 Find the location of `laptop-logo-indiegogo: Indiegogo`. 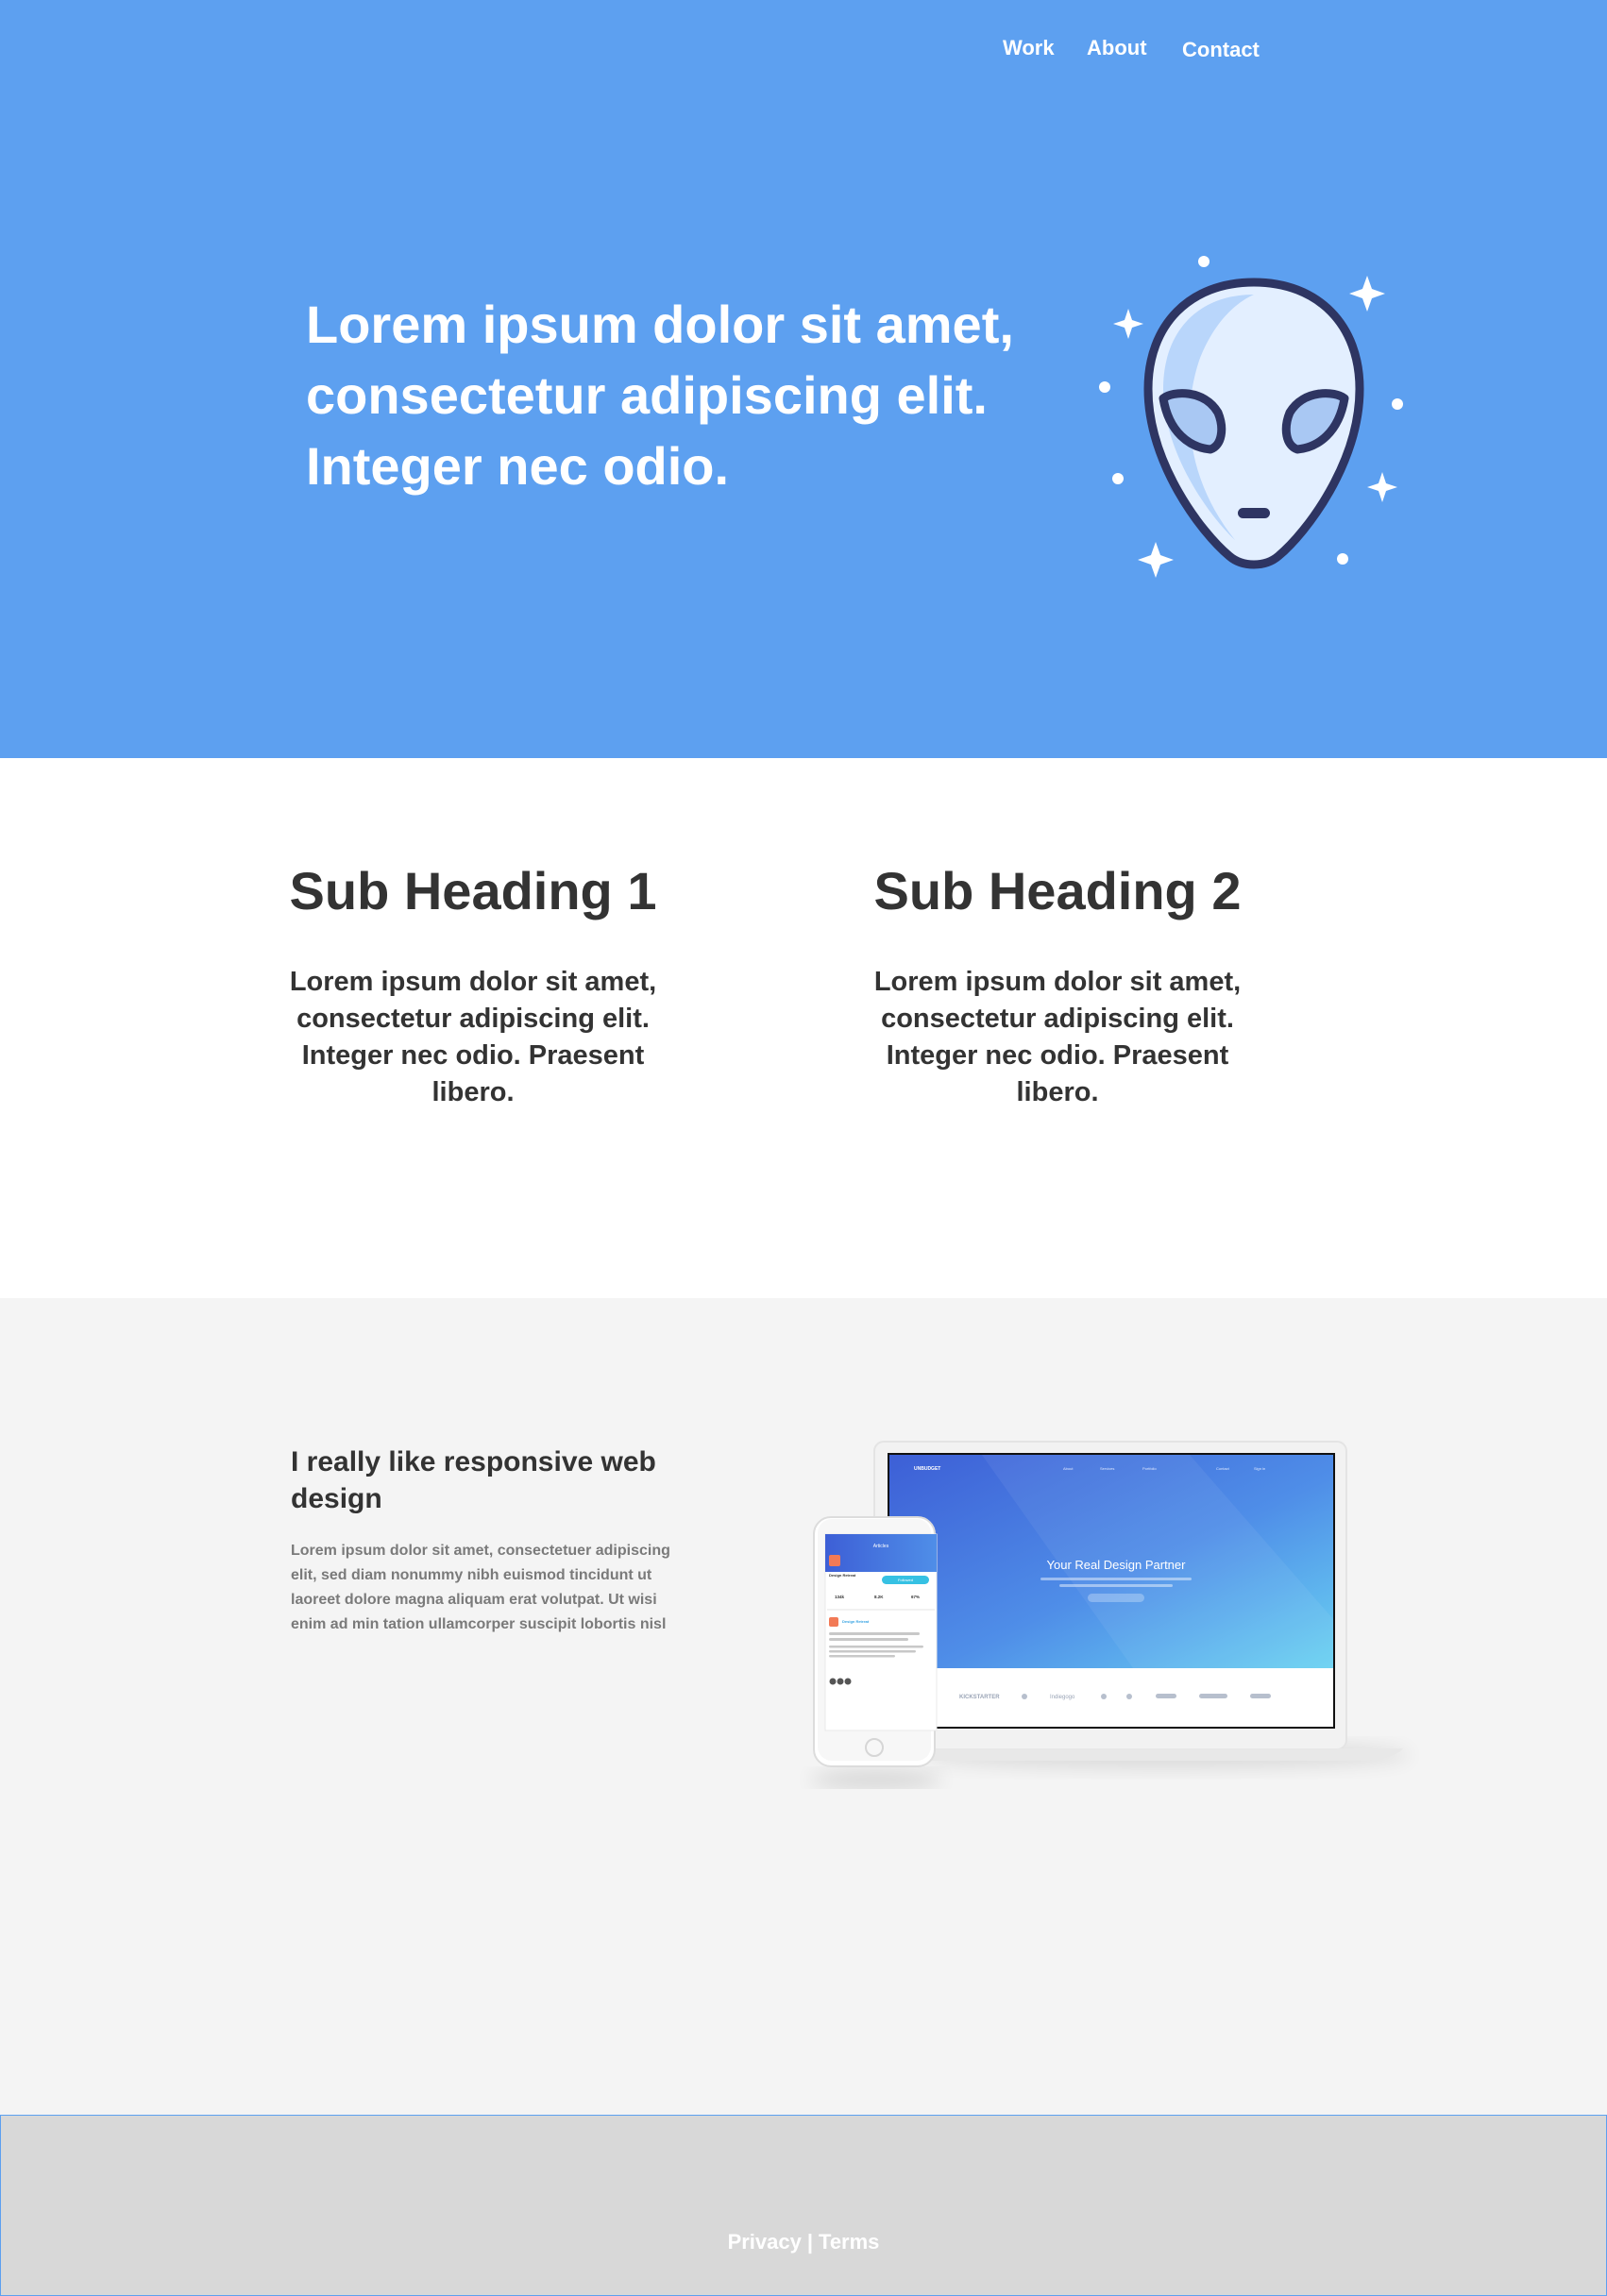

laptop-logo-indiegogo: Indiegogo is located at coordinates (1062, 1697).